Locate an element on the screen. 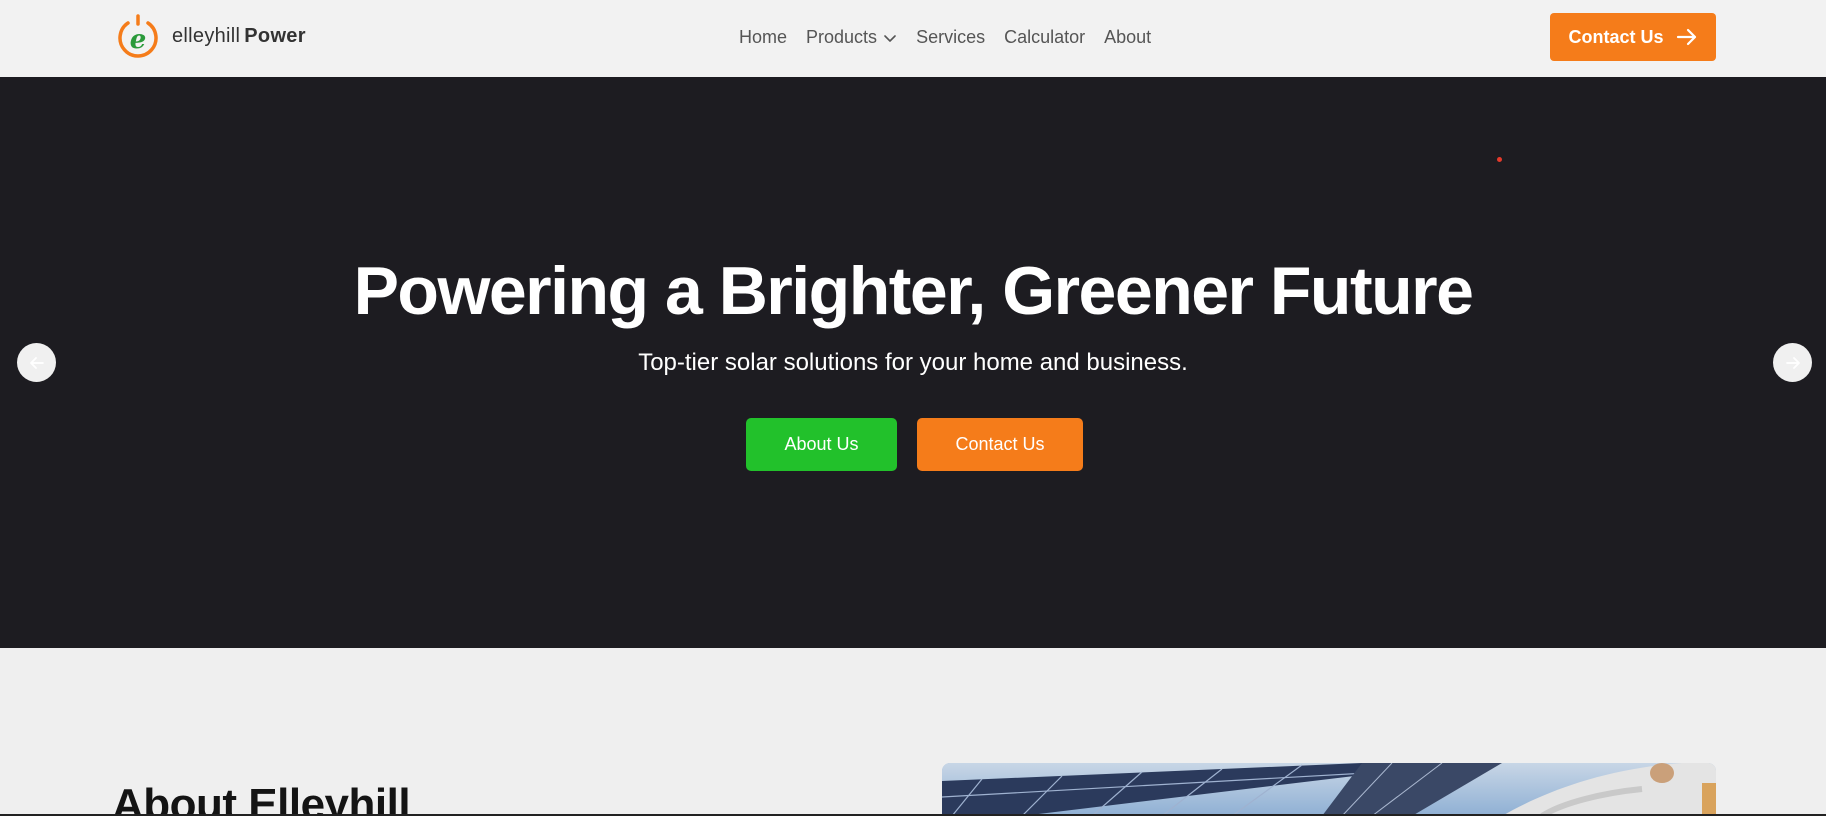  header-contact-button: Contact Us is located at coordinates (1633, 37).